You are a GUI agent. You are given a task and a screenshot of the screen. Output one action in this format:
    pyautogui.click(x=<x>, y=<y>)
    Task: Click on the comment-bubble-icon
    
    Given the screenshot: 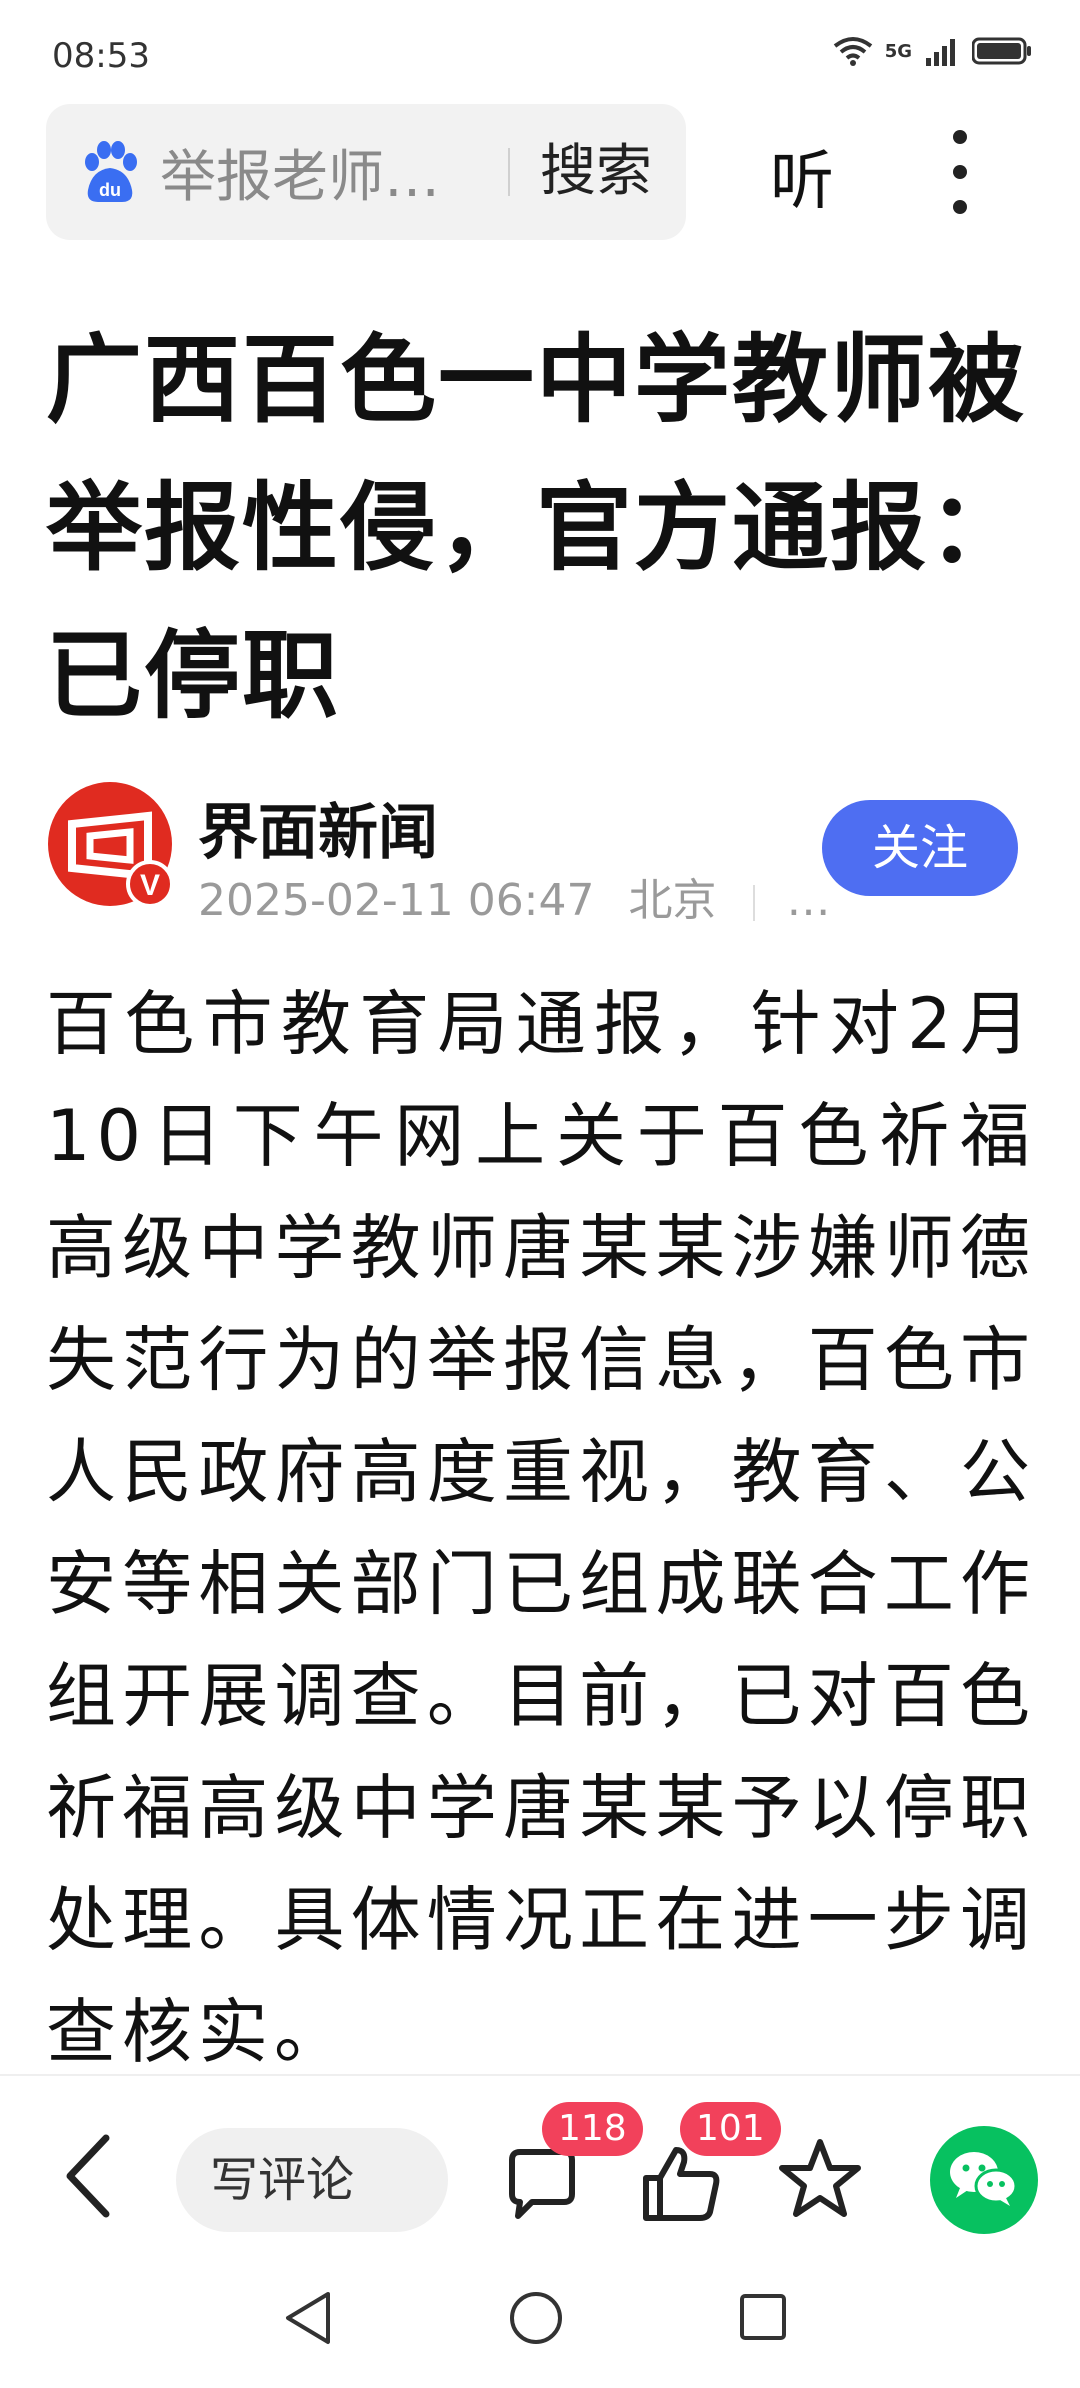 What is the action you would take?
    pyautogui.click(x=542, y=2184)
    